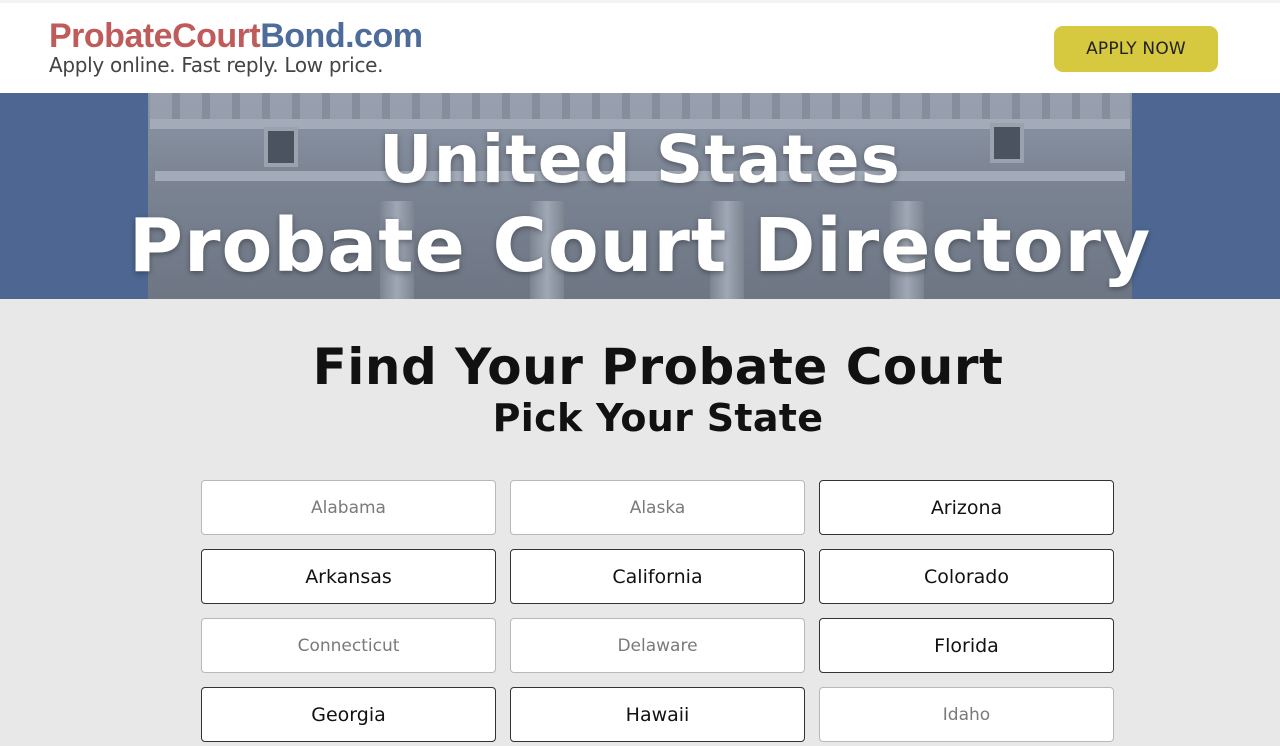  What do you see at coordinates (1136, 49) in the screenshot?
I see `apply-now-button: APPLY NOW` at bounding box center [1136, 49].